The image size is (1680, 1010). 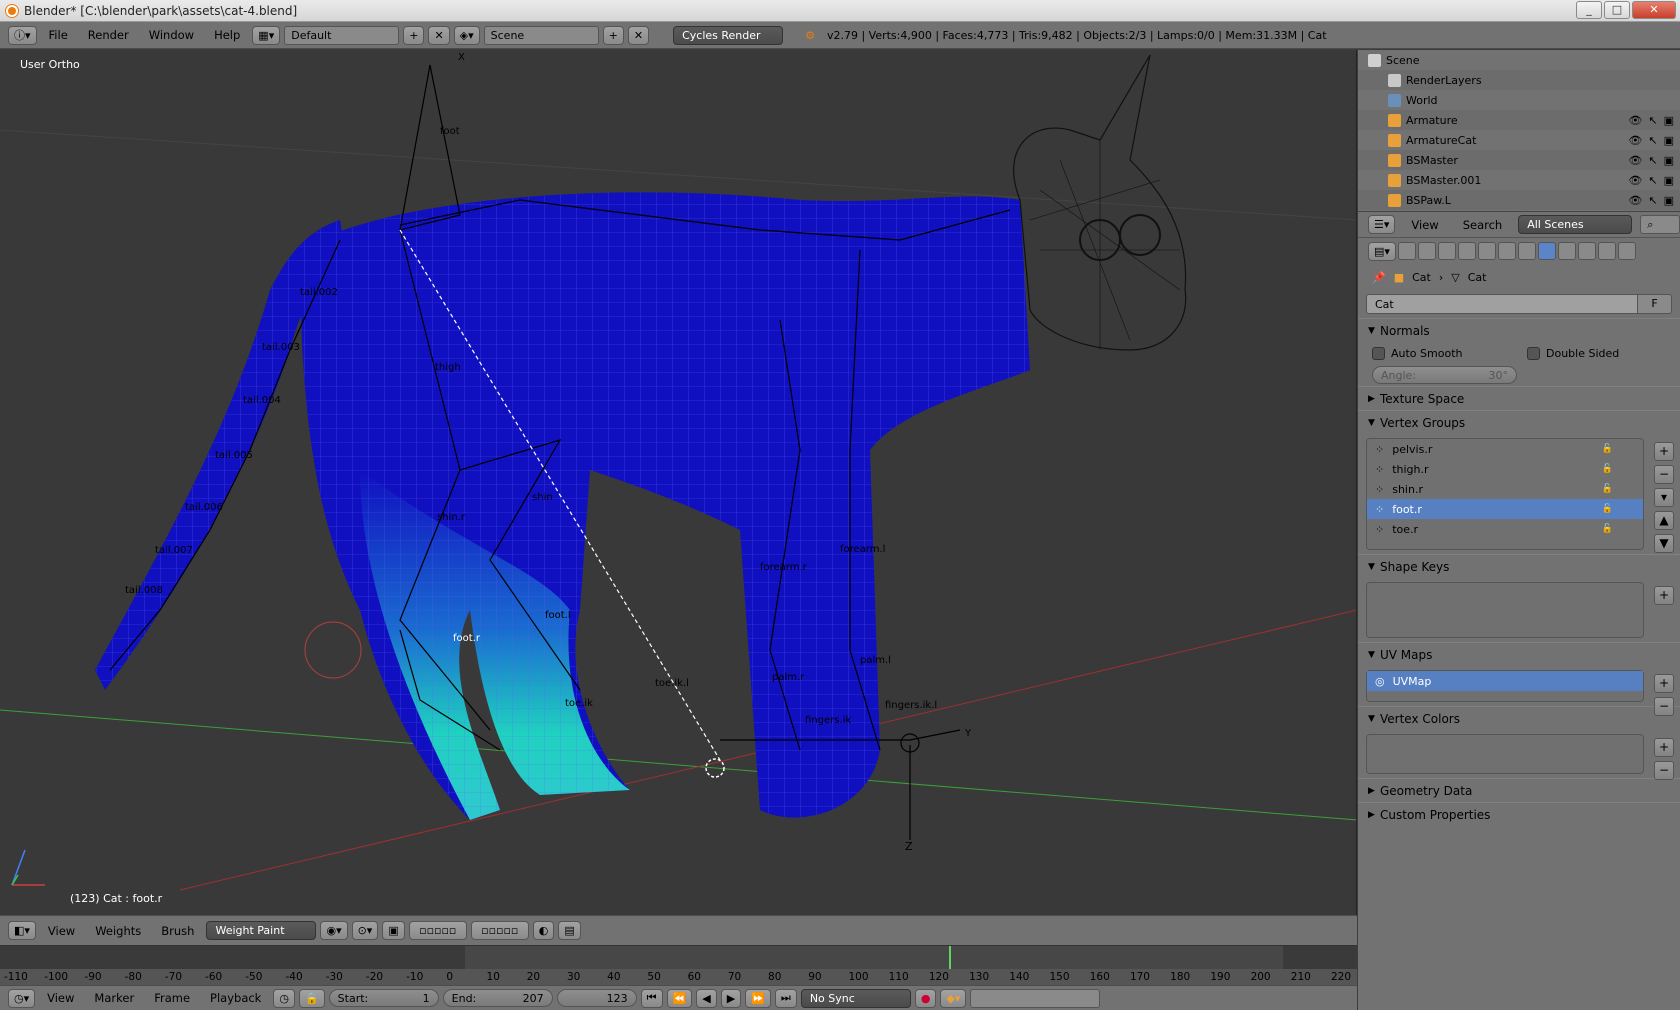 What do you see at coordinates (1546, 251) in the screenshot?
I see `tab-mesh-data` at bounding box center [1546, 251].